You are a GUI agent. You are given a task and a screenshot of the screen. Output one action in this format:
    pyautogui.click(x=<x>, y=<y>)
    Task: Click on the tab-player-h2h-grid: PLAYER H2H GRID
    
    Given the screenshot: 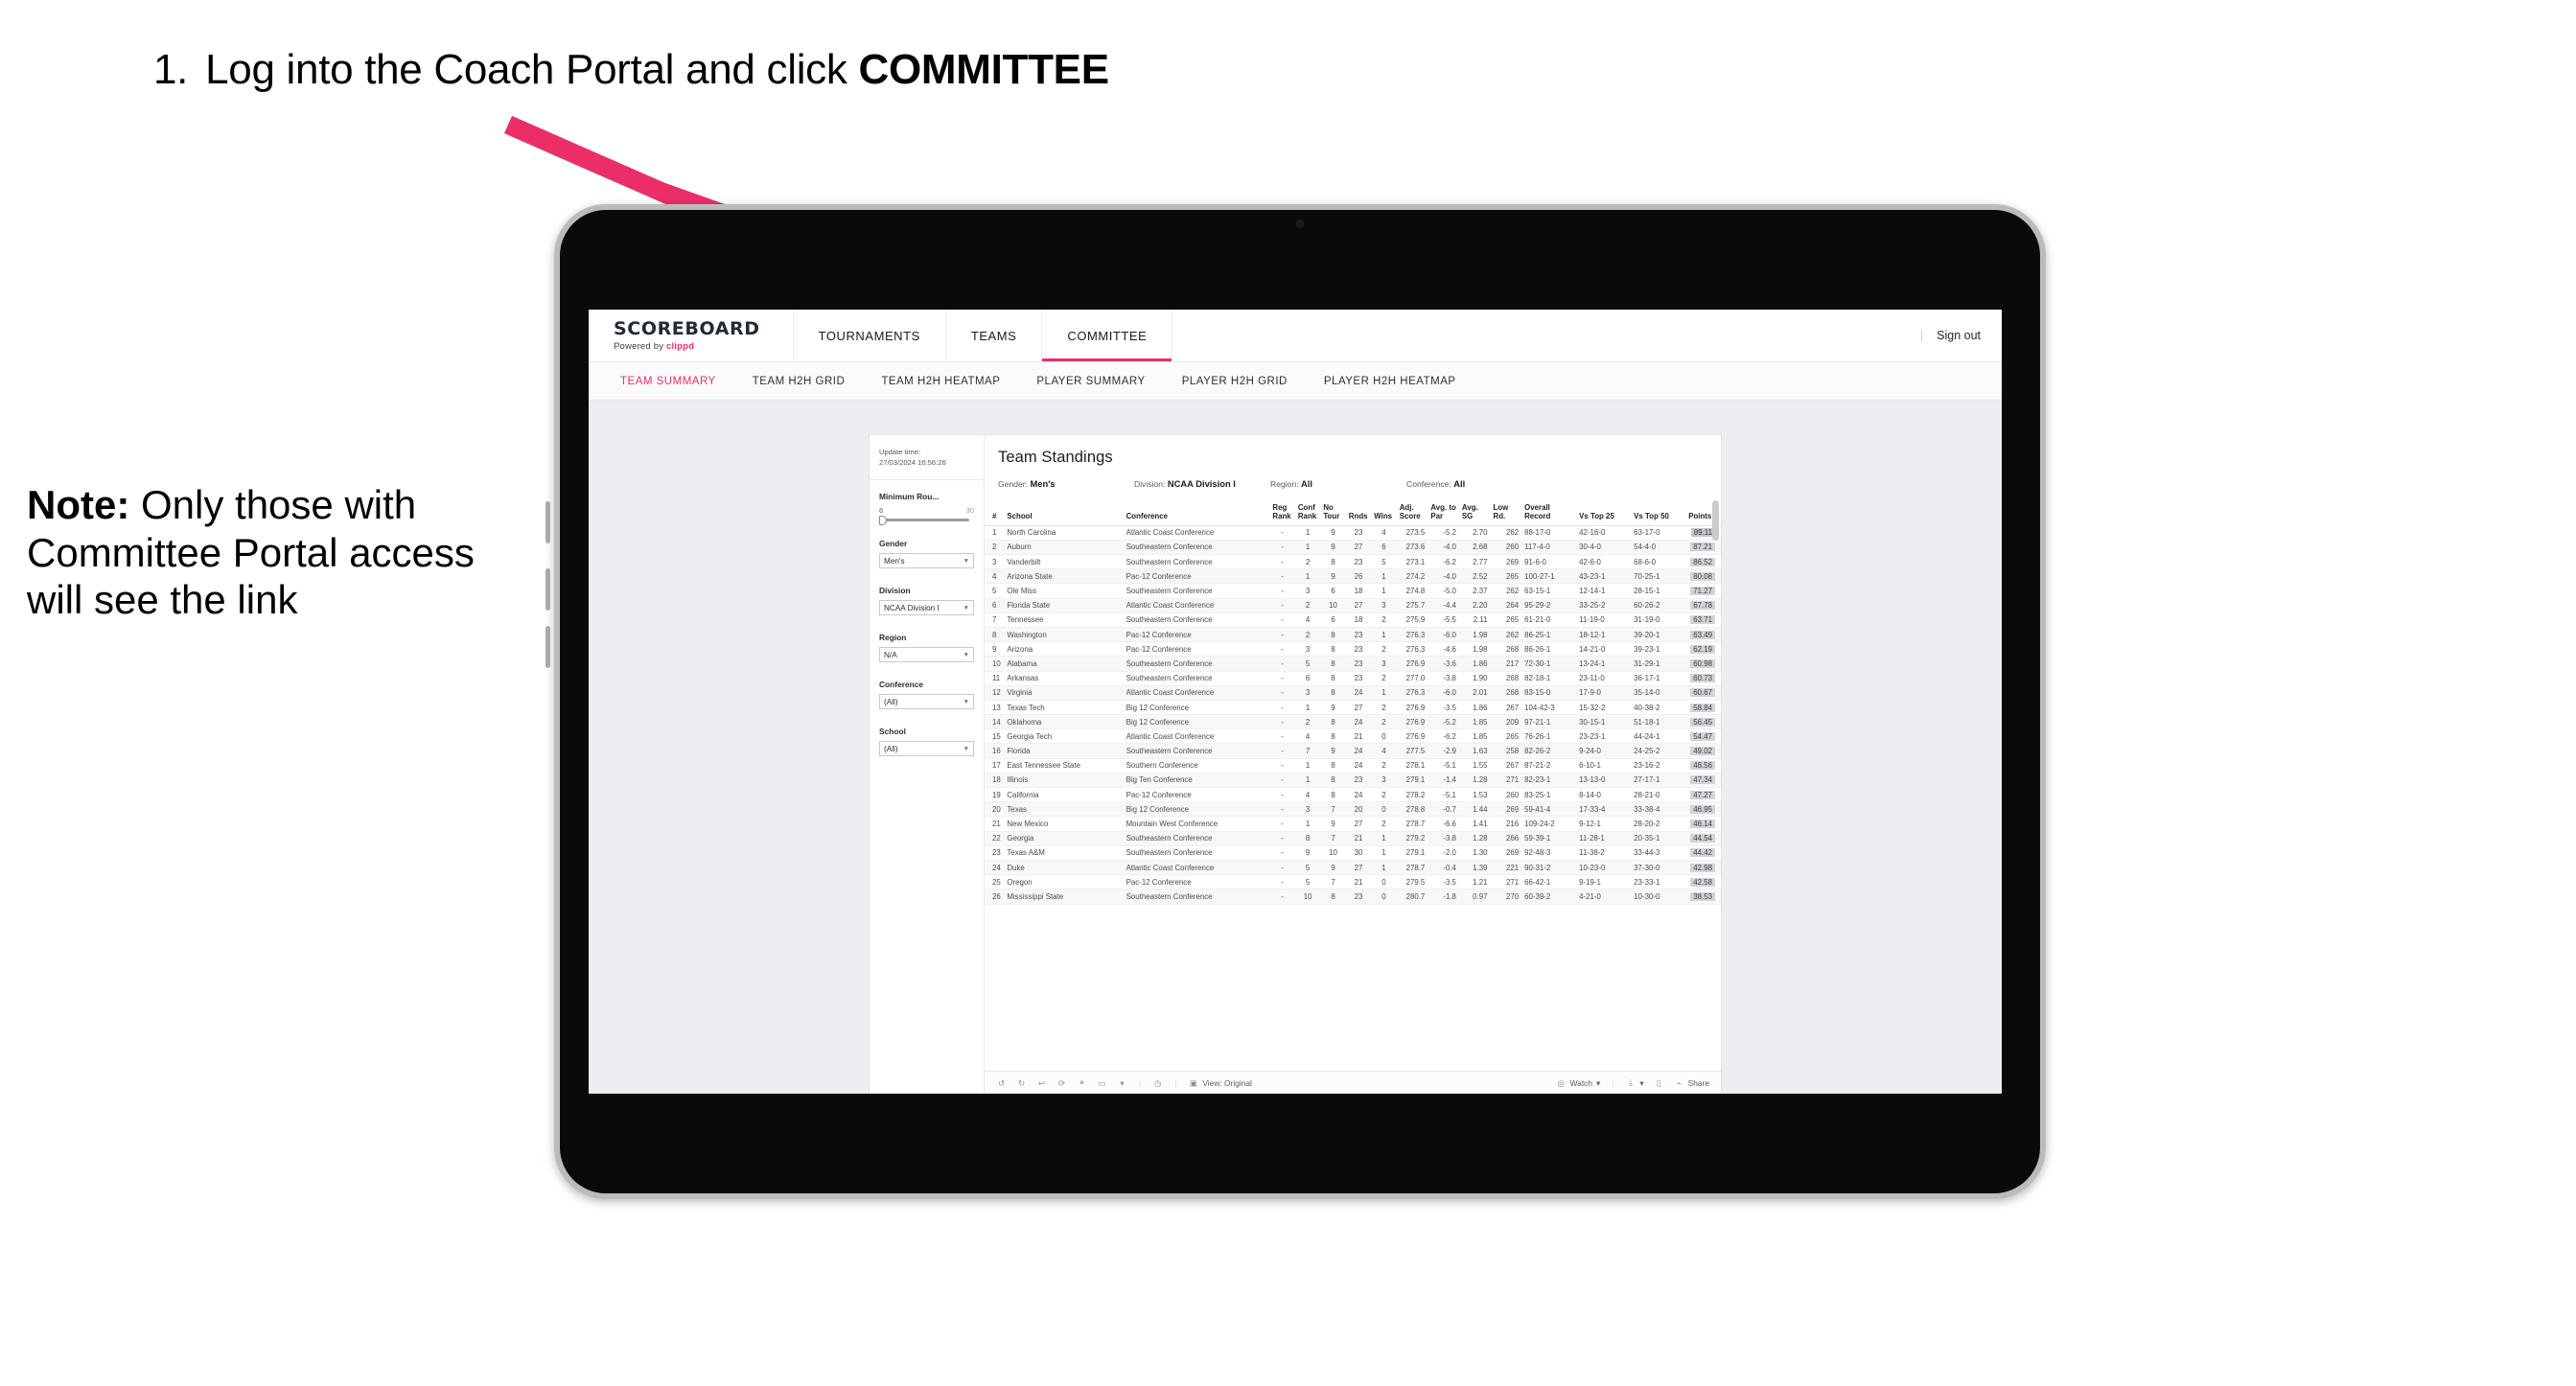 What is the action you would take?
    pyautogui.click(x=1235, y=382)
    